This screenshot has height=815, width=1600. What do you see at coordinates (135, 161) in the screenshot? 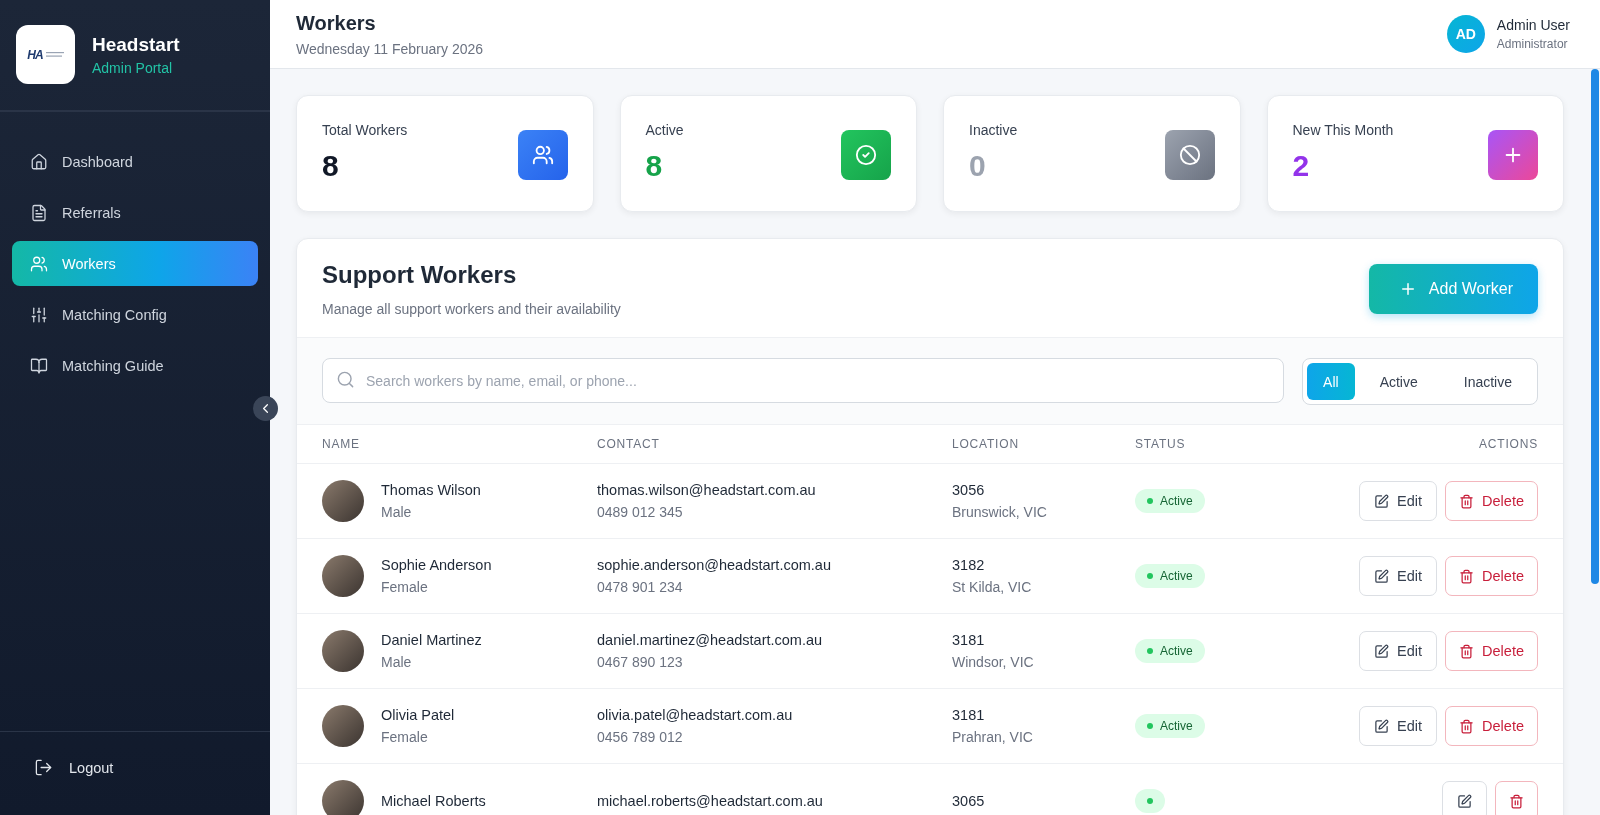
I see `nav-item: Dashboard` at bounding box center [135, 161].